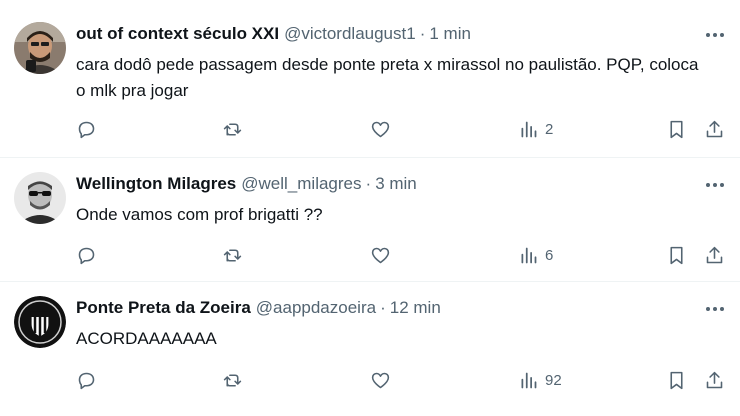 This screenshot has height=416, width=740. I want to click on ponte-preta-crest-avatar-icon, so click(40, 322).